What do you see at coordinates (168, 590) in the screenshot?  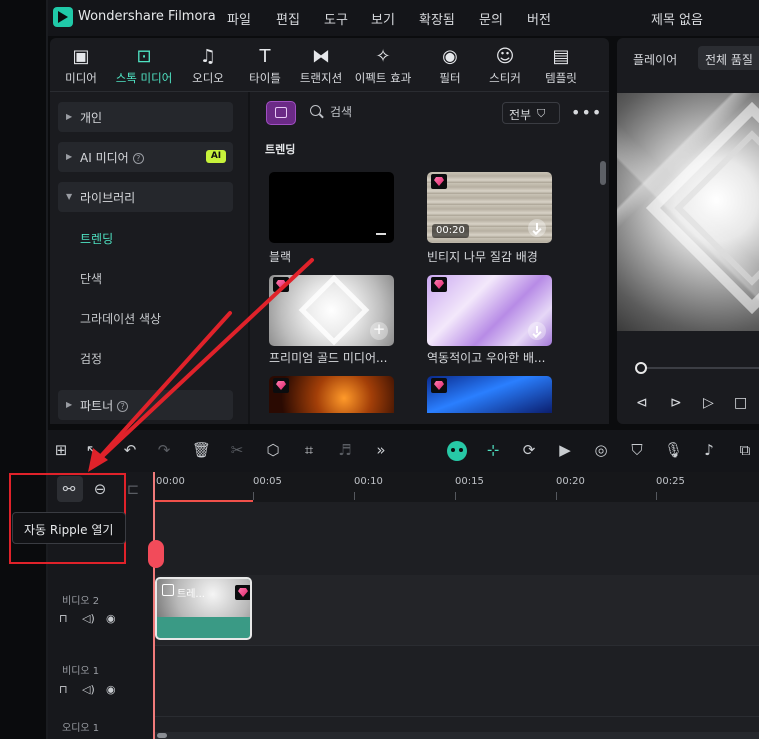 I see `video-clip-icon` at bounding box center [168, 590].